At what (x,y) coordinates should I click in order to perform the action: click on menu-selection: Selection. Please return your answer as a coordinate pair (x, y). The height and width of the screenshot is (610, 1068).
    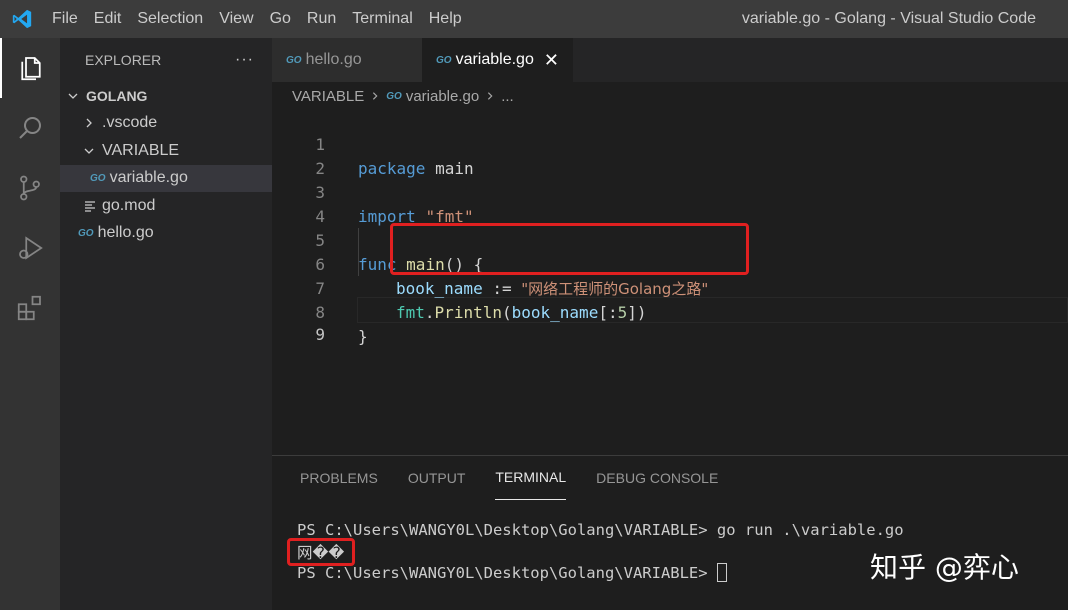
    Looking at the image, I should click on (170, 19).